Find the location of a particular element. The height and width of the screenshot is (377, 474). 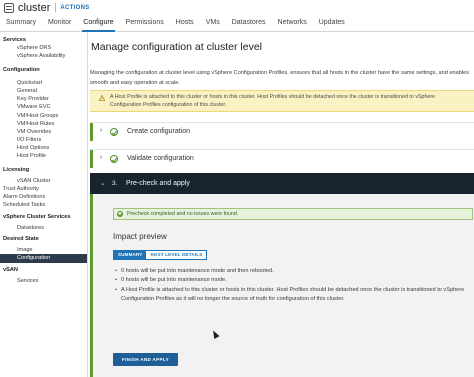

tab-vms: VMs is located at coordinates (213, 25).